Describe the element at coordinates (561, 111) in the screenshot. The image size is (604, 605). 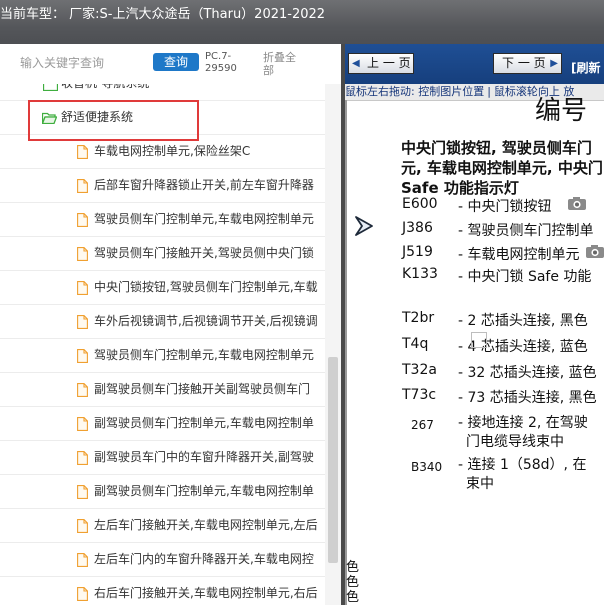
I see `diagram-page-heading: 编号` at that location.